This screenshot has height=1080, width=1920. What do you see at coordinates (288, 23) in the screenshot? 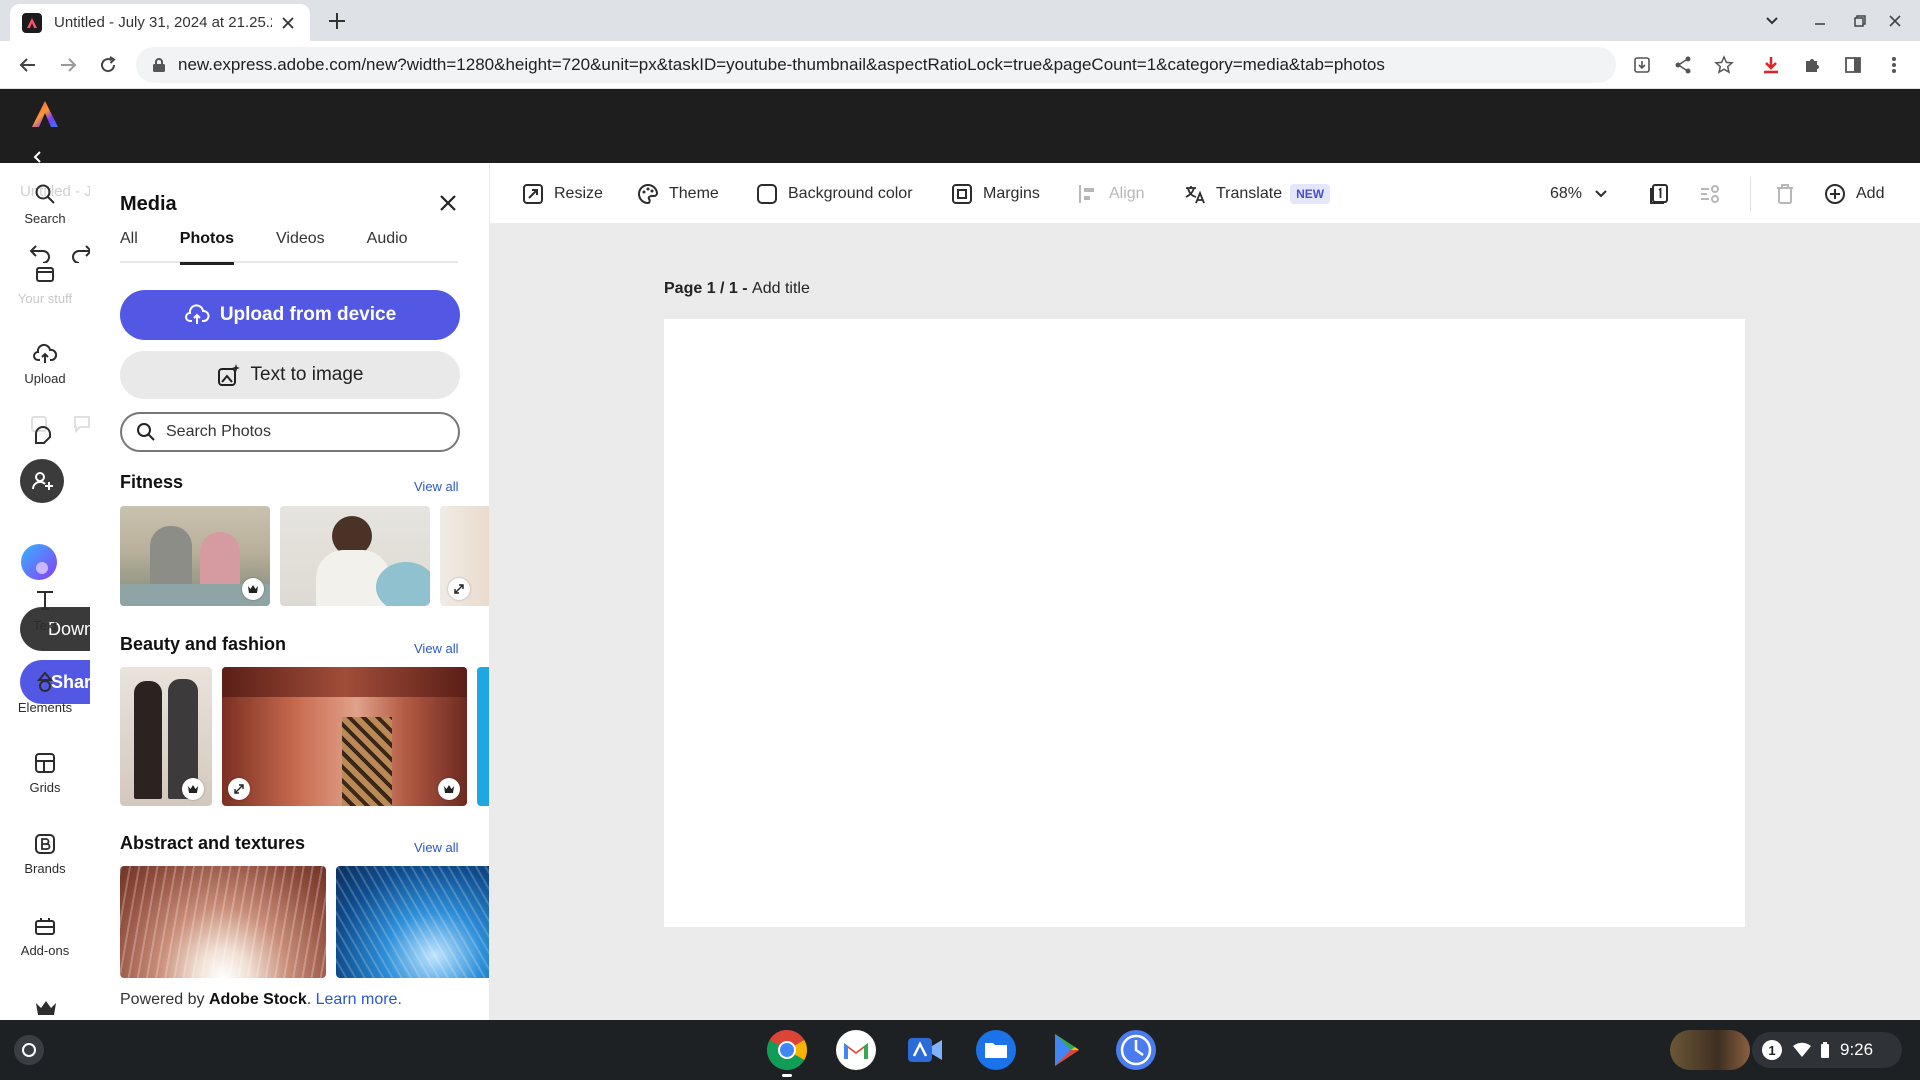
I see `tab-close-icon` at bounding box center [288, 23].